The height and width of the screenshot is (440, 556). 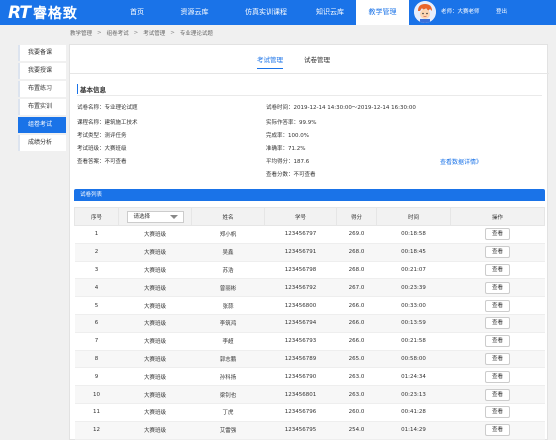 What do you see at coordinates (107, 123) in the screenshot?
I see `info-course-name: 课程名称：建筑施工技术` at bounding box center [107, 123].